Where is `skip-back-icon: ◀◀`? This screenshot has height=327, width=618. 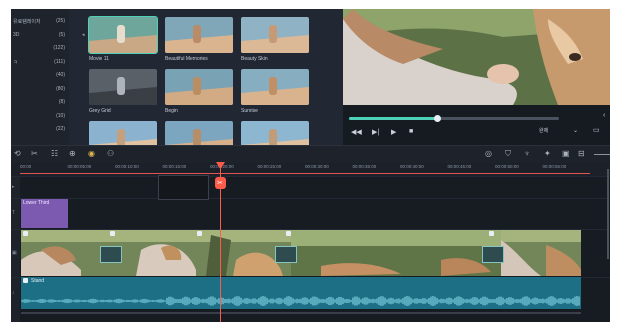 skip-back-icon: ◀◀ is located at coordinates (356, 132).